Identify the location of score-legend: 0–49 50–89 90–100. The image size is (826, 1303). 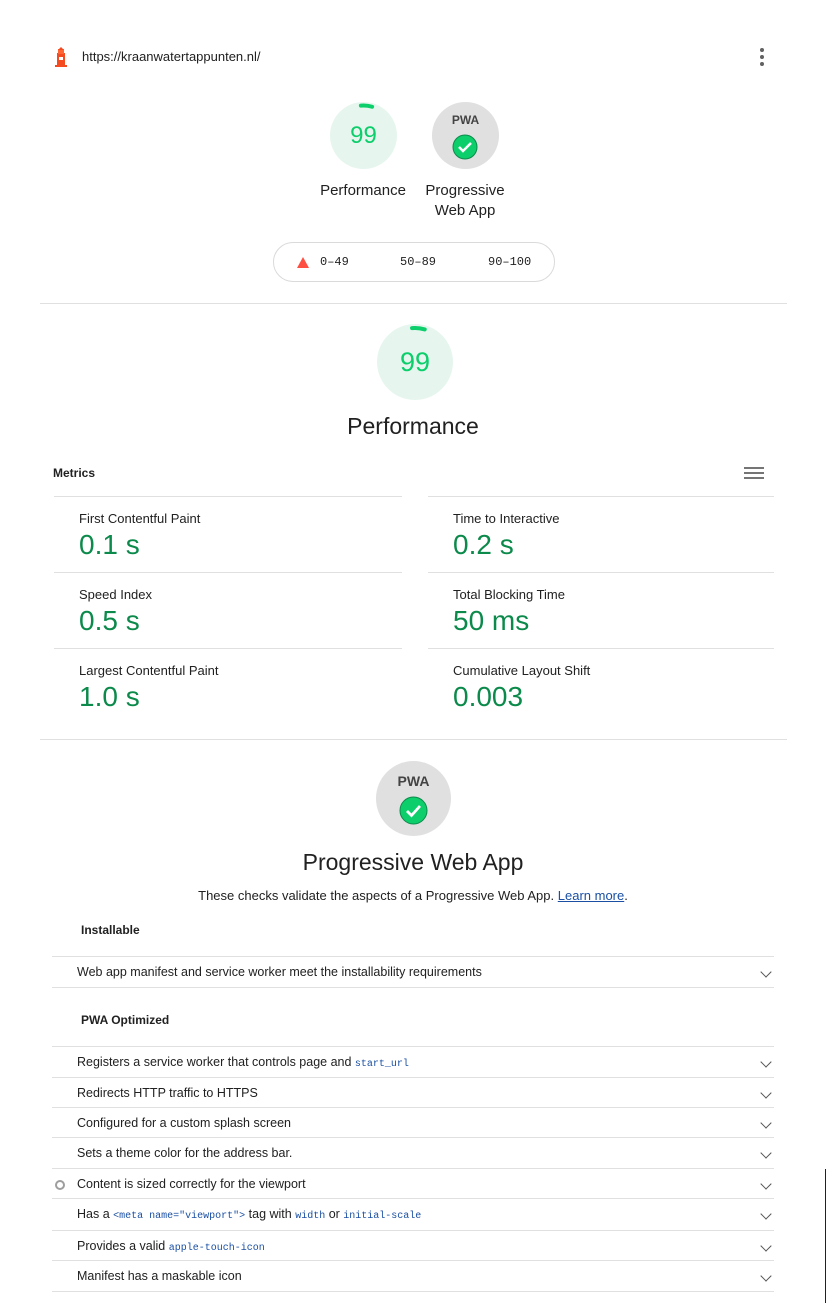
(414, 262).